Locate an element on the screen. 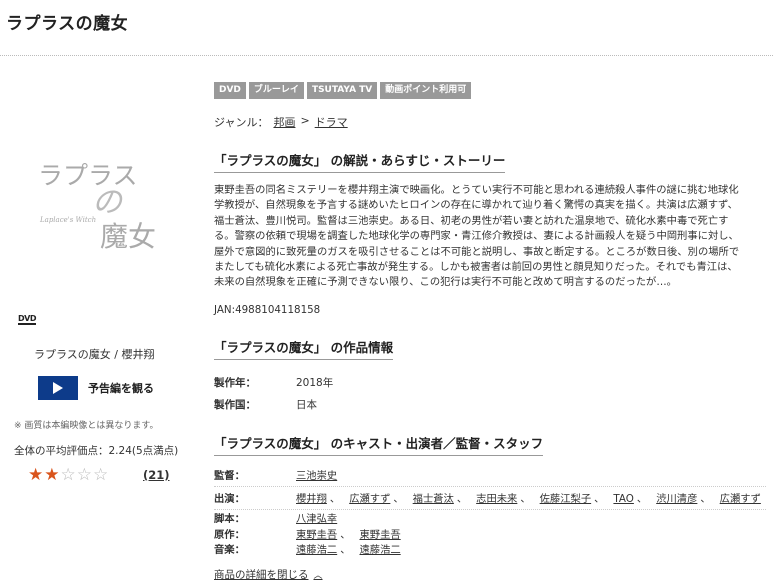 The height and width of the screenshot is (585, 773). person-link: 八津弘幸 is located at coordinates (316, 519).